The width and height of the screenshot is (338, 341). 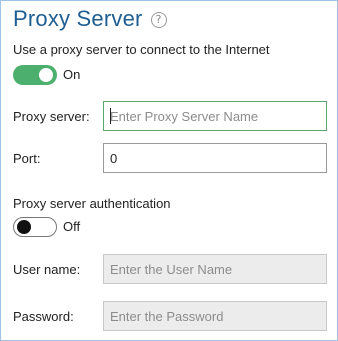 What do you see at coordinates (72, 74) in the screenshot?
I see `proxy-toggle-state: On` at bounding box center [72, 74].